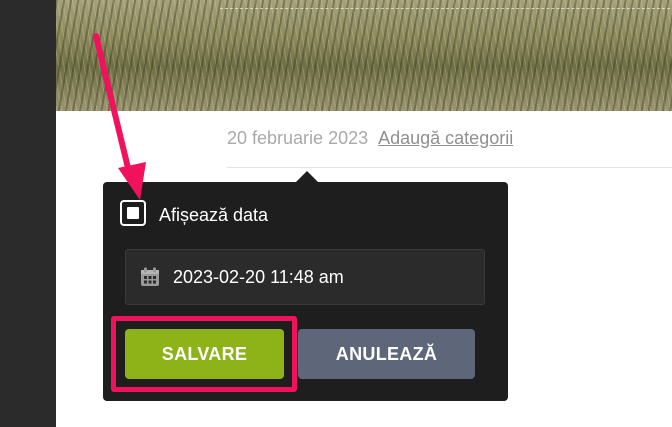  Describe the element at coordinates (386, 354) in the screenshot. I see `cancel-button: ANULEAZĂ` at that location.